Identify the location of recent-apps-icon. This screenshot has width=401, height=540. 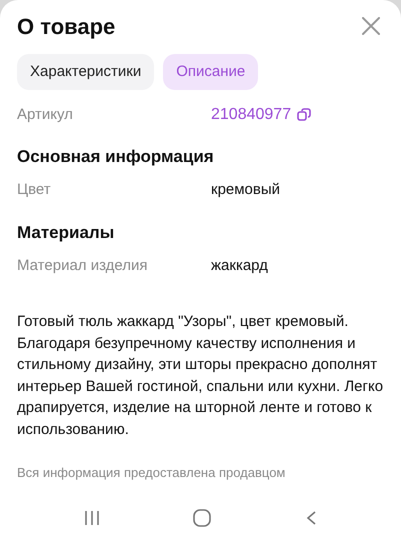
(92, 518).